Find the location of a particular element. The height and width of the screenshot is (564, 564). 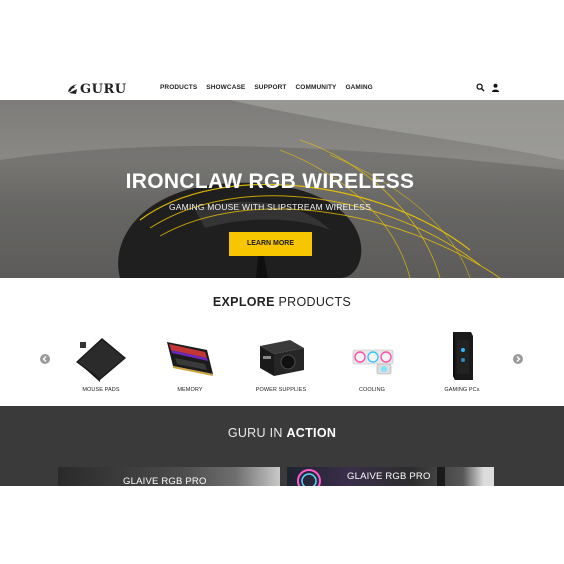

product-memory: MEMORY is located at coordinates (190, 362).